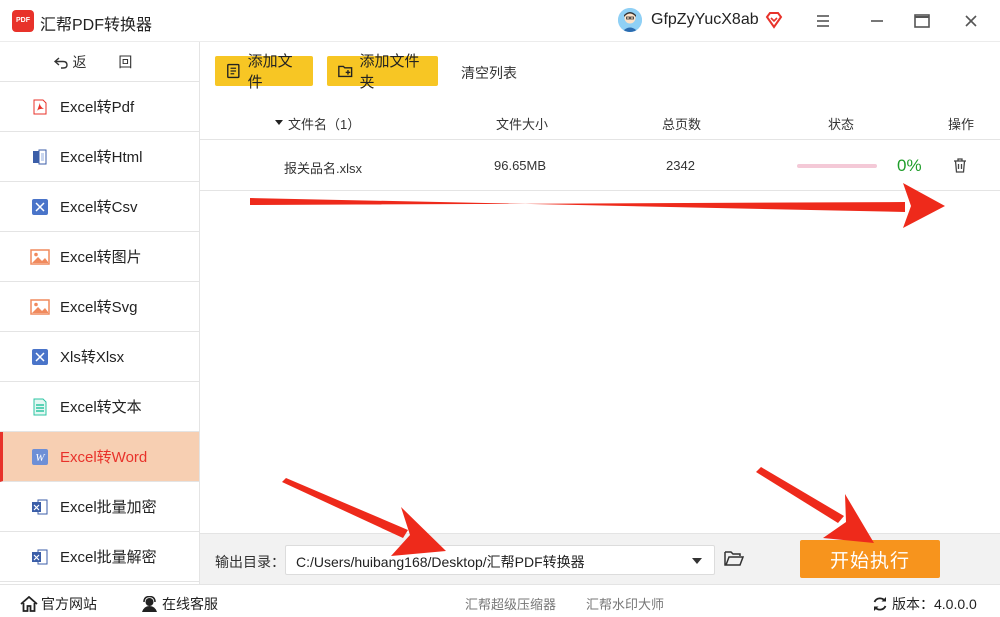 Image resolution: width=1000 pixels, height=617 pixels. What do you see at coordinates (40, 307) in the screenshot?
I see `svg-icon` at bounding box center [40, 307].